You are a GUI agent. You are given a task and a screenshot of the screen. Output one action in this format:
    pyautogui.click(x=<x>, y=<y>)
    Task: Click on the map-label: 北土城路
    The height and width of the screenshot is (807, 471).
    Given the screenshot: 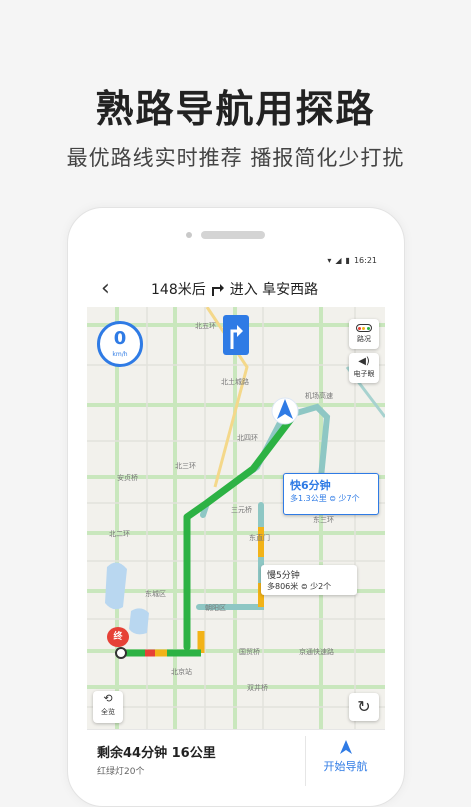 What is the action you would take?
    pyautogui.click(x=235, y=382)
    